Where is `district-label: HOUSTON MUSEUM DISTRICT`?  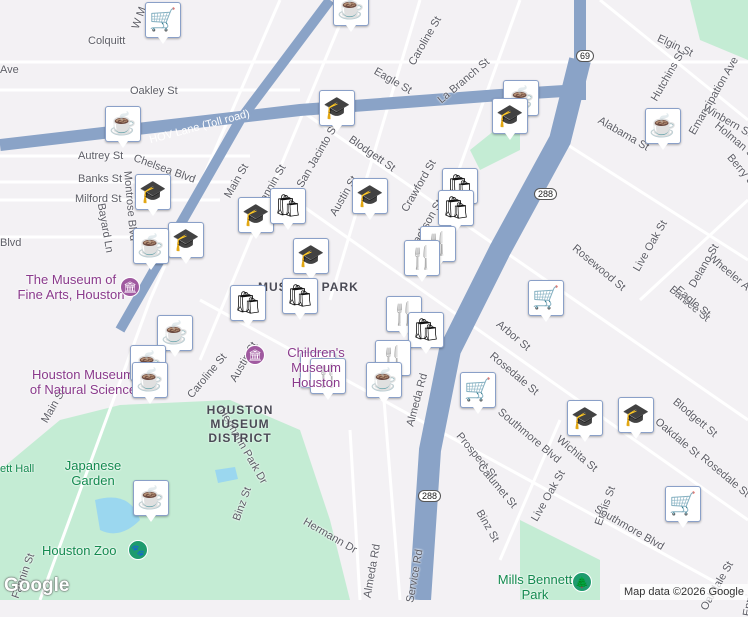 district-label: HOUSTON MUSEUM DISTRICT is located at coordinates (240, 424).